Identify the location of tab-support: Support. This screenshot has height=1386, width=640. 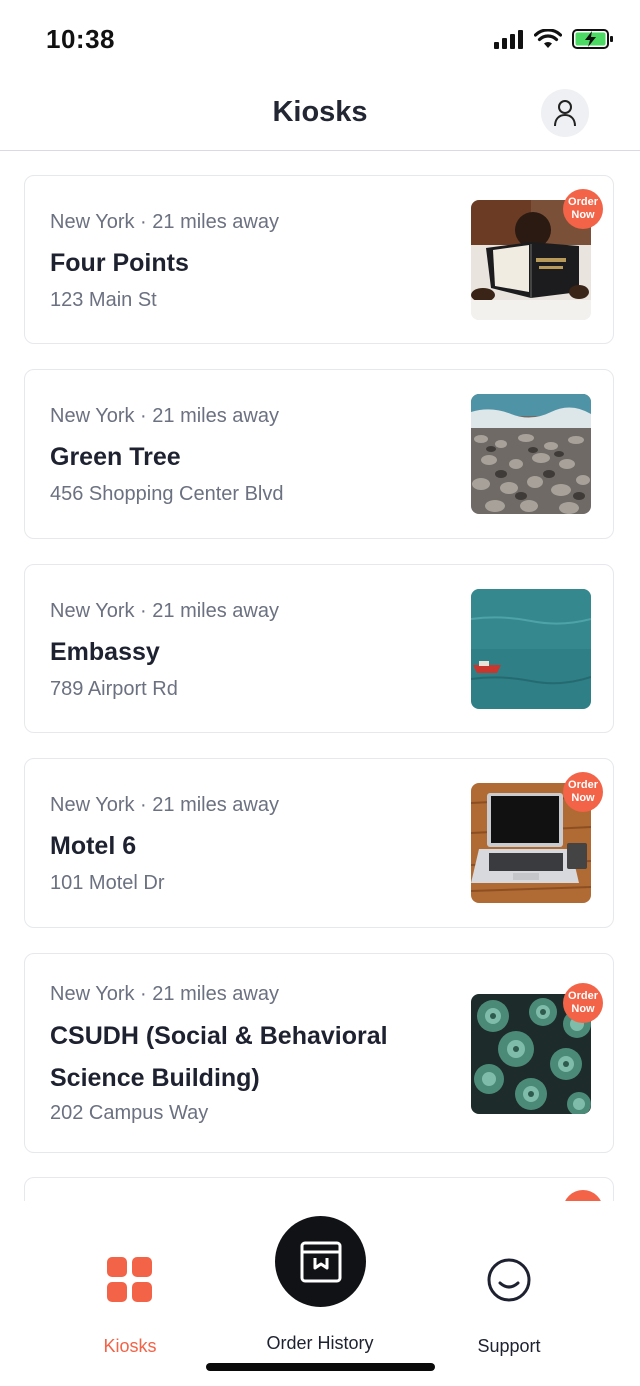
(509, 1307).